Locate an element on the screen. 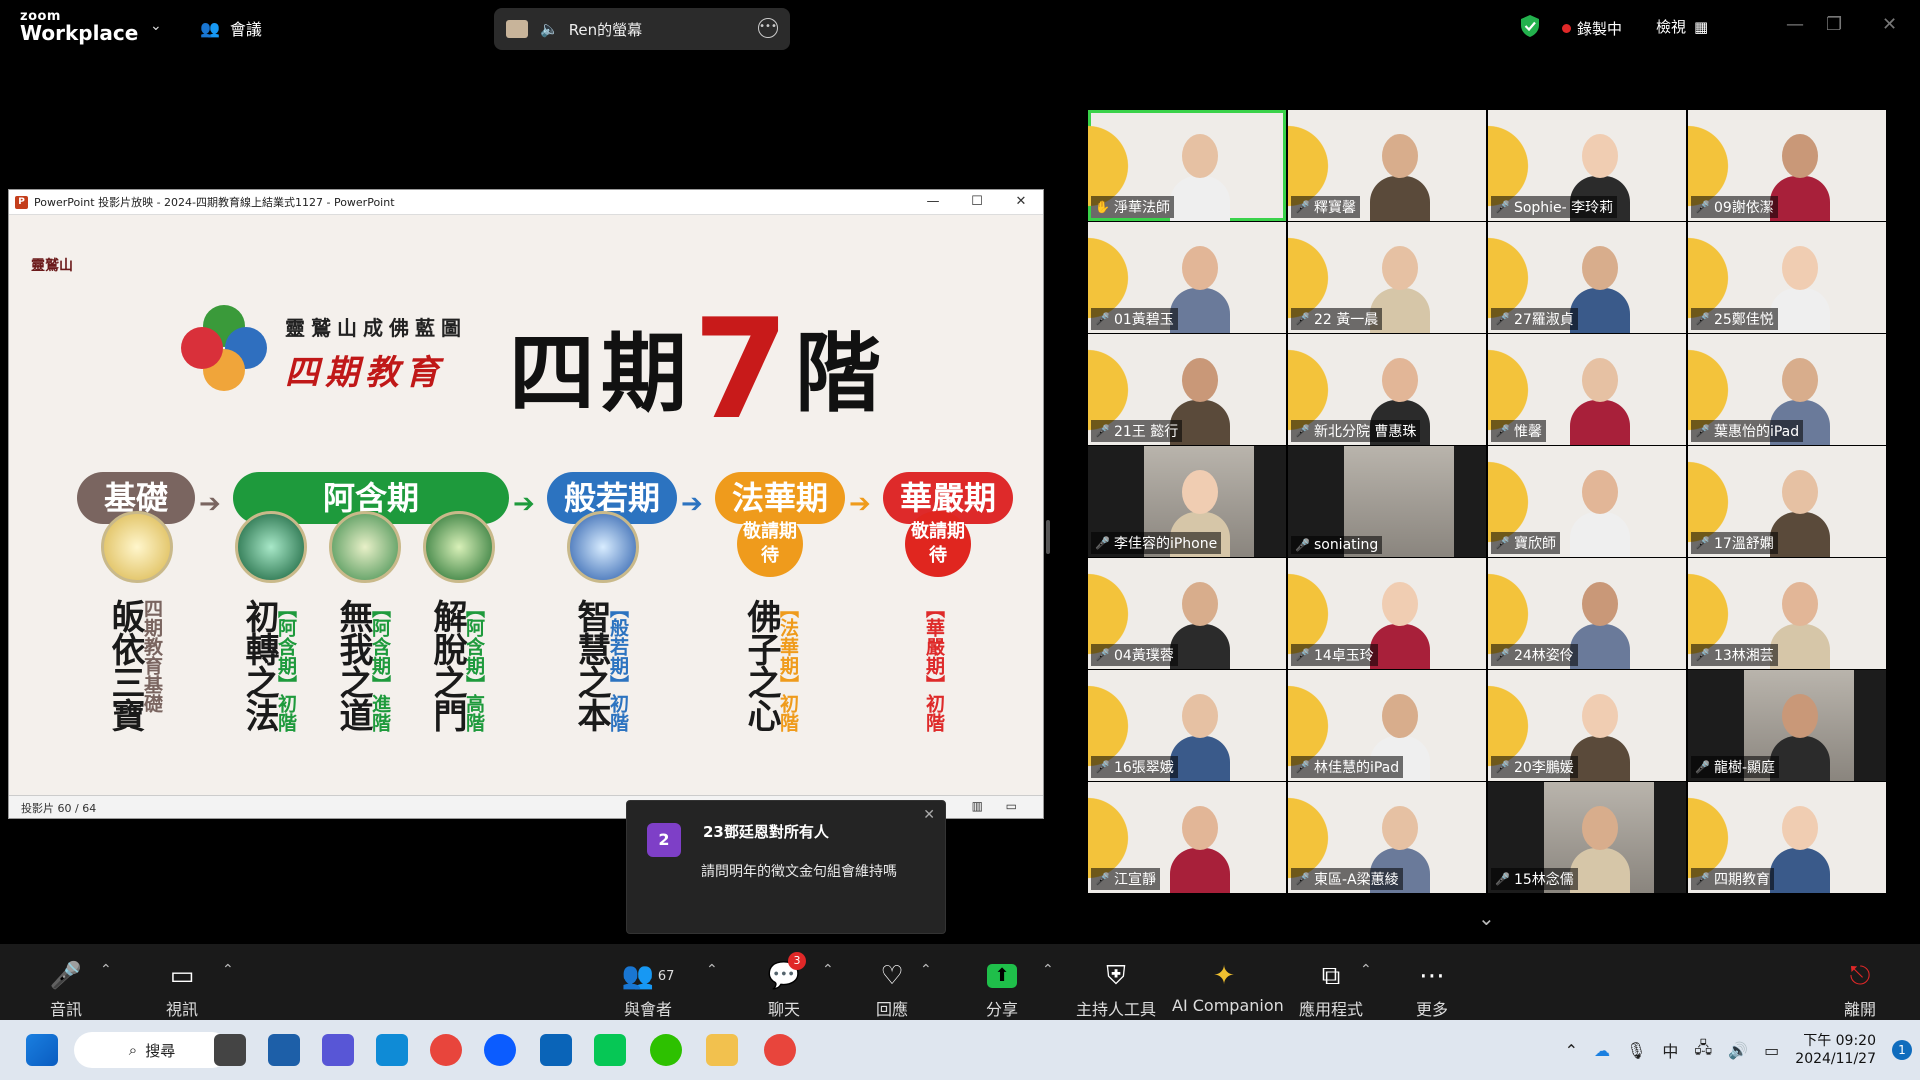 The width and height of the screenshot is (1920, 1080). network-icon: 🖧 is located at coordinates (1703, 1050).